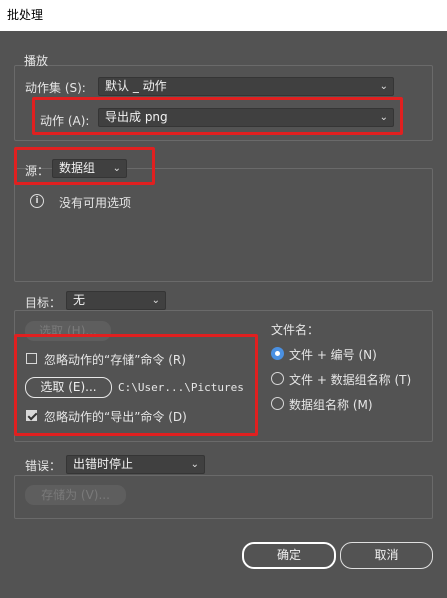  What do you see at coordinates (136, 385) in the screenshot?
I see `highlight-target-options` at bounding box center [136, 385].